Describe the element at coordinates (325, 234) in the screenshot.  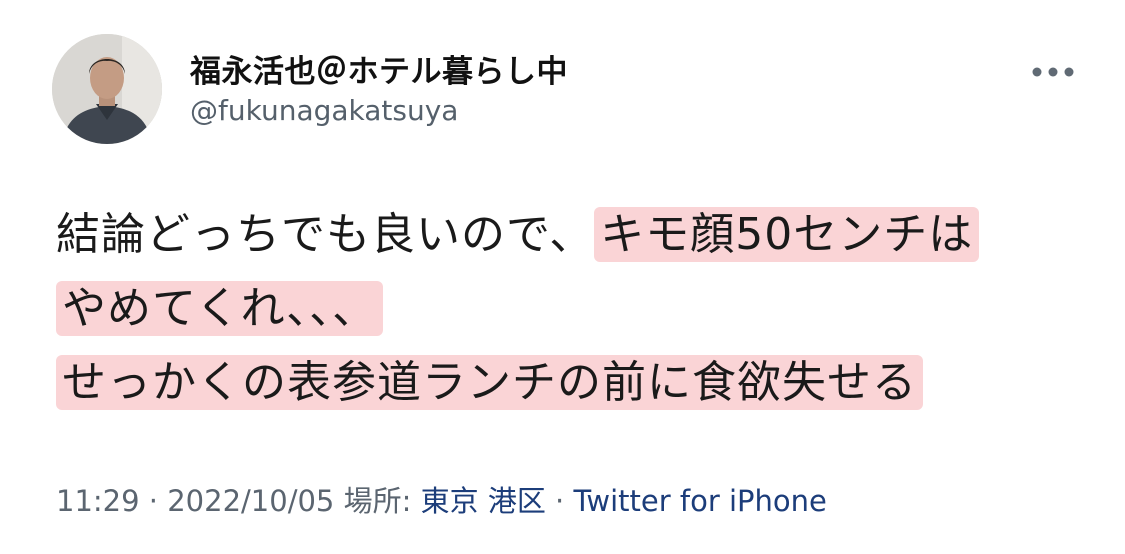
I see `tweet-text-plain: 結論どっちでも良いので、` at that location.